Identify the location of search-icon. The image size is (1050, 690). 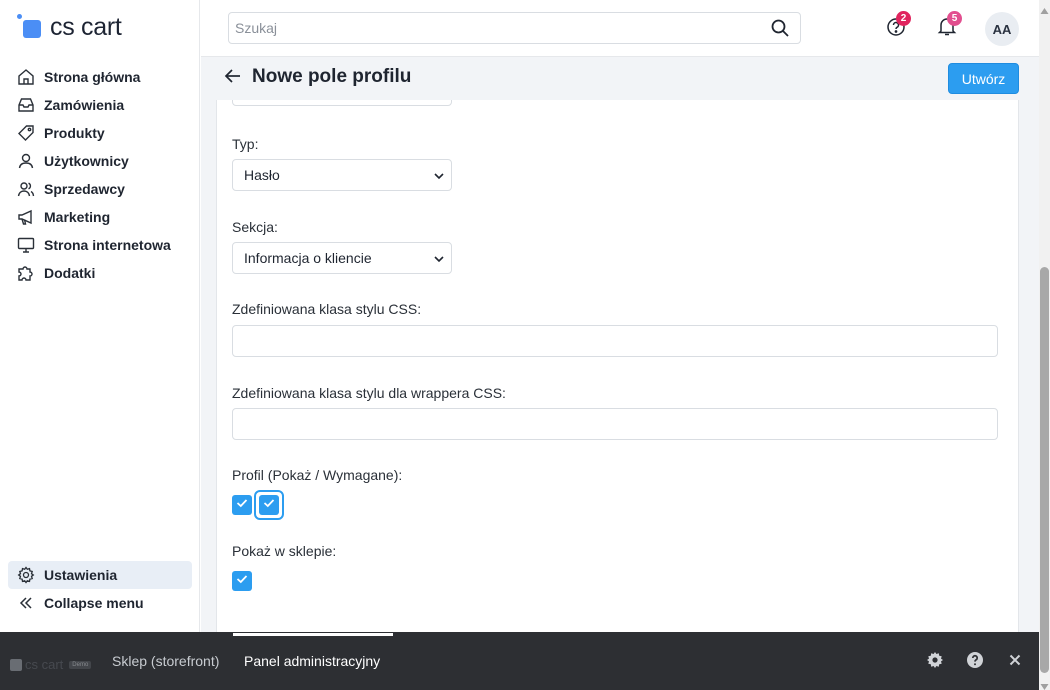
(780, 28).